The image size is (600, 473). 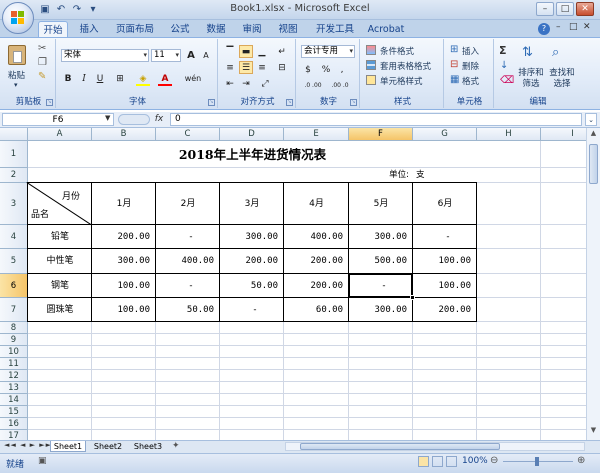 I want to click on vertical-scroll-thumb, so click(x=593, y=164).